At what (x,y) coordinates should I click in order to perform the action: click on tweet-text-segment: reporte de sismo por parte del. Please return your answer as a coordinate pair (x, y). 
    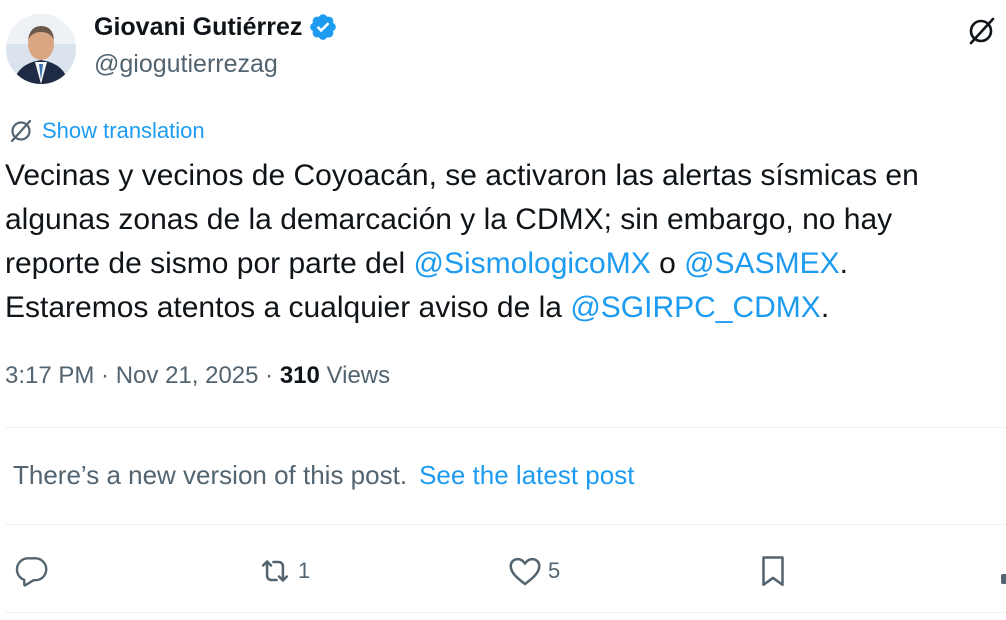
    Looking at the image, I should click on (209, 263).